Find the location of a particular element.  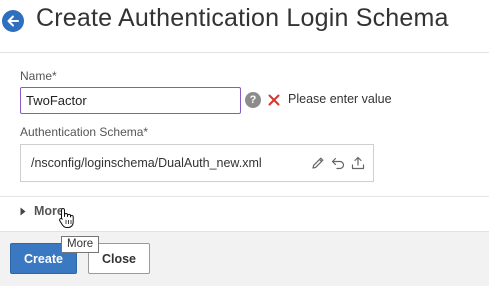

name-input is located at coordinates (130, 100).